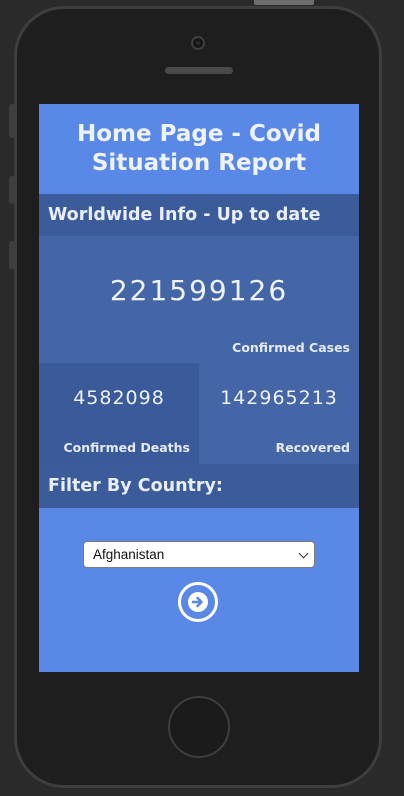 Image resolution: width=404 pixels, height=796 pixels. Describe the element at coordinates (199, 486) in the screenshot. I see `filter-heading: Filter By Country:` at that location.